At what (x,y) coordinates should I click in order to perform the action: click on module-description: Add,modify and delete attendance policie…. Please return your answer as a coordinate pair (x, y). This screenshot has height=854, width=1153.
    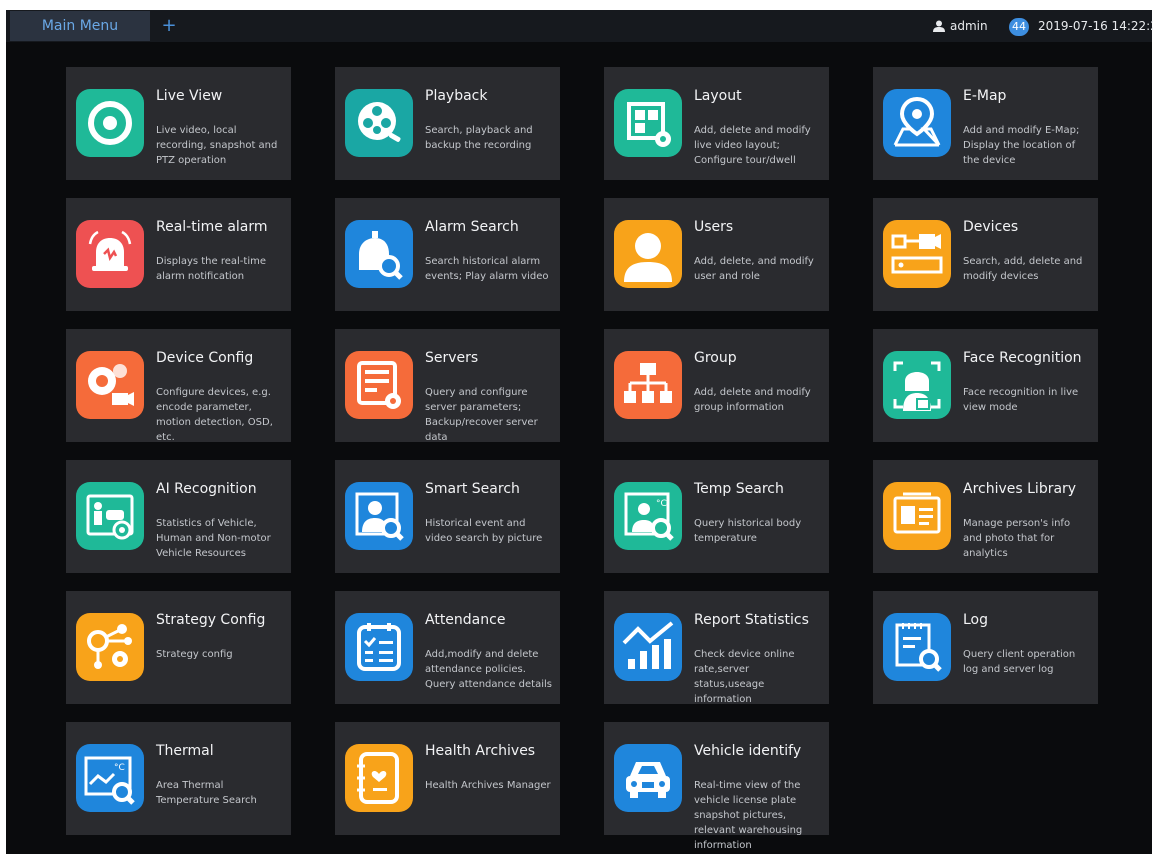
    Looking at the image, I should click on (488, 669).